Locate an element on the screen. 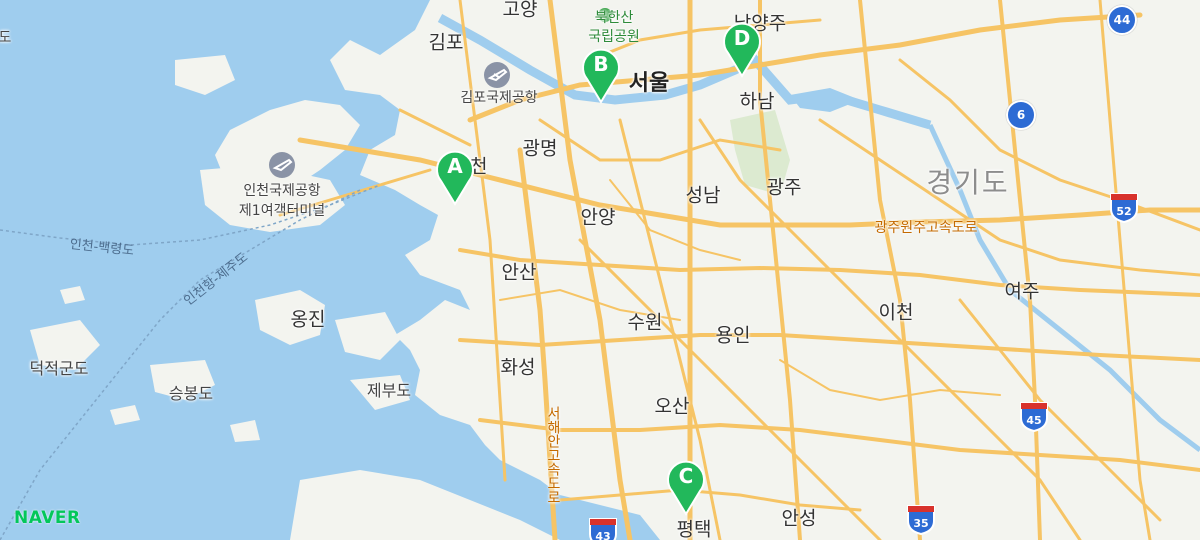 This screenshot has width=1200, height=540. svg-text: 52 is located at coordinates (1123, 211).